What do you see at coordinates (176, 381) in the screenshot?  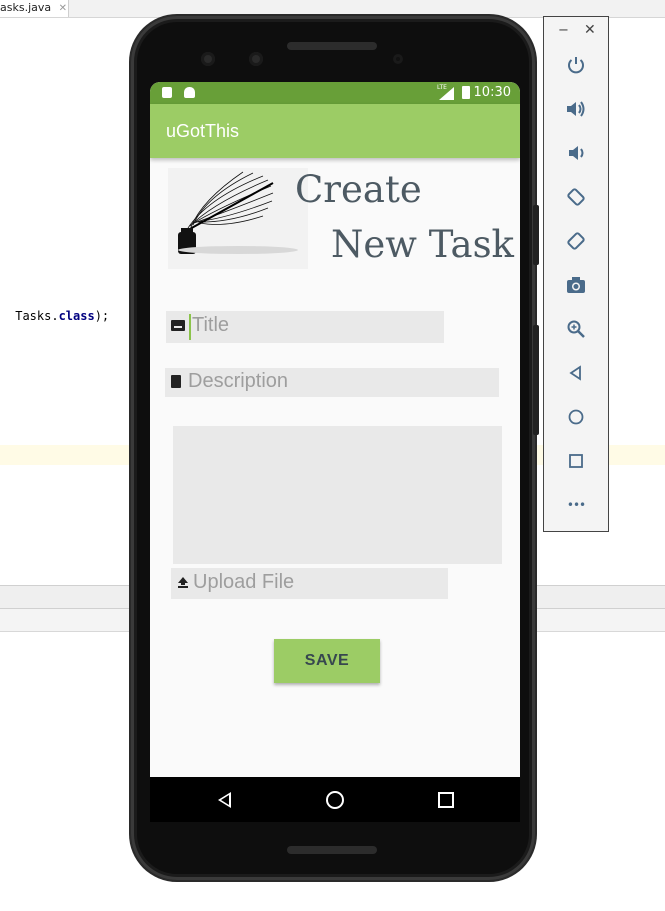 I see `document-icon` at bounding box center [176, 381].